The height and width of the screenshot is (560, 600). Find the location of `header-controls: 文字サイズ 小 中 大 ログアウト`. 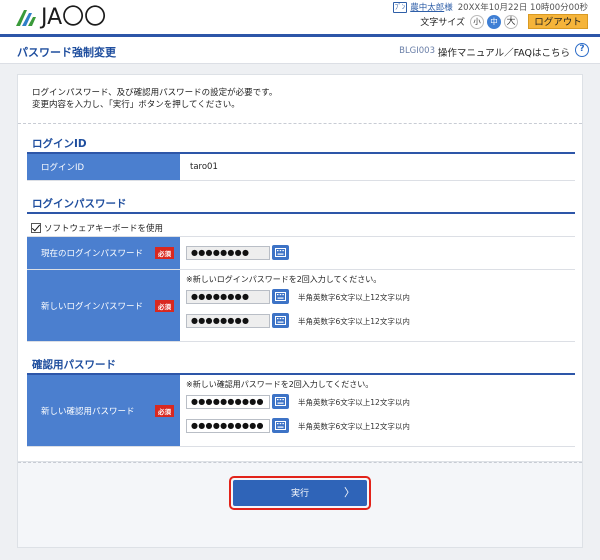

header-controls: 文字サイズ 小 中 大 ログアウト is located at coordinates (504, 21).